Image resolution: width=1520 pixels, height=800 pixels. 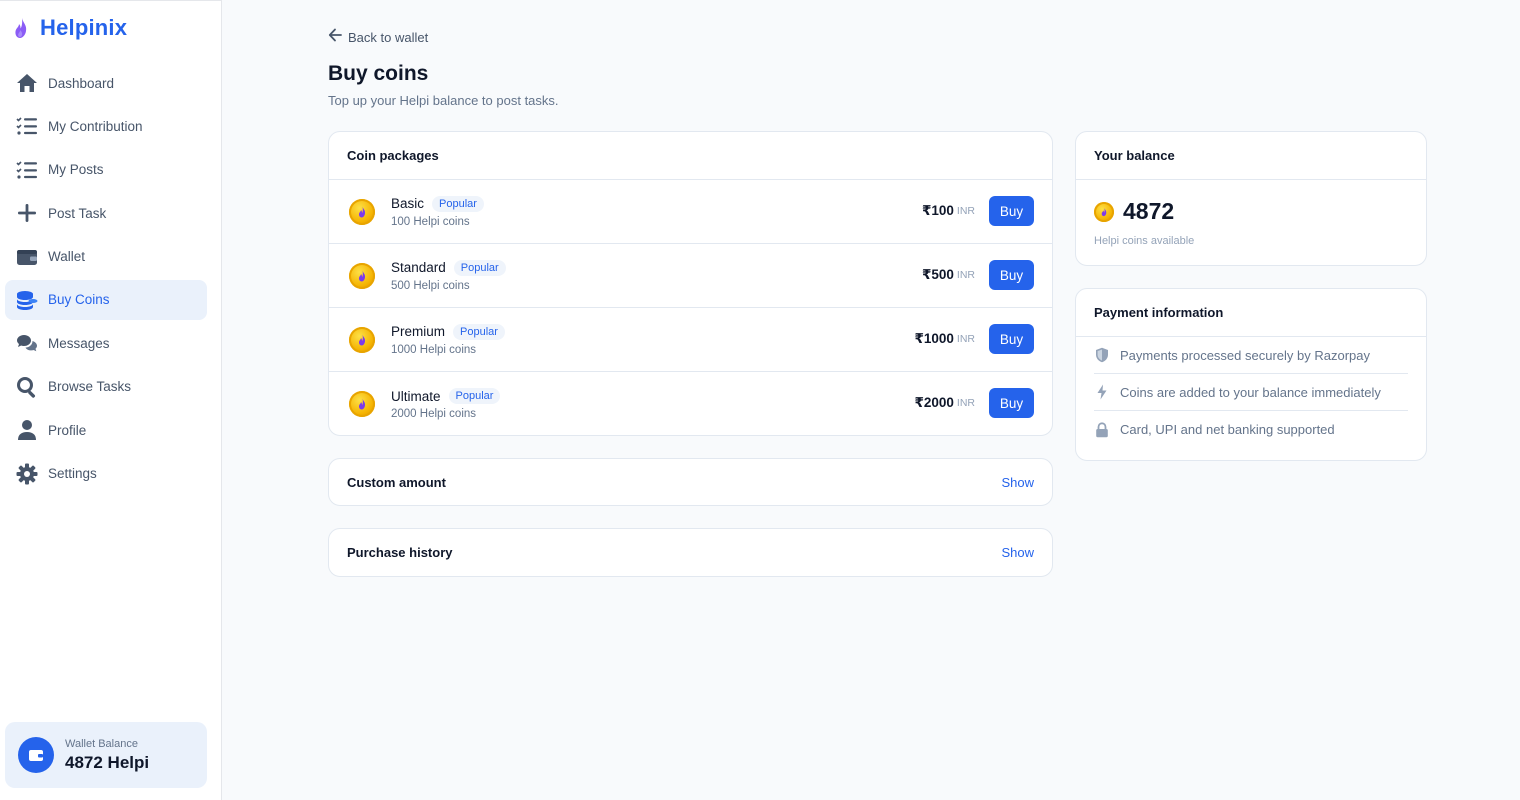 I want to click on package-name: Basic, so click(x=408, y=203).